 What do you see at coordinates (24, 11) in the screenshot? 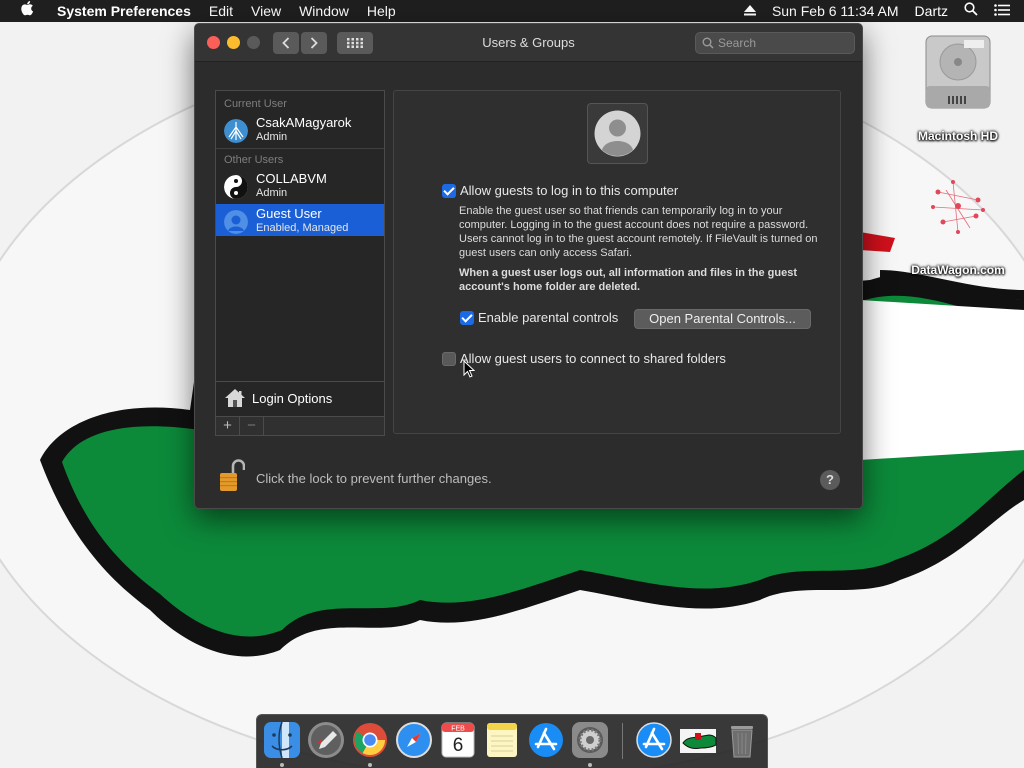
I see `apple-menu-icon` at bounding box center [24, 11].